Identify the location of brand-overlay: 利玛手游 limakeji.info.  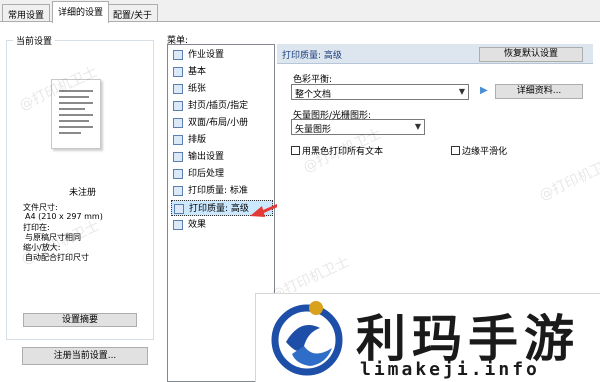
(427, 337).